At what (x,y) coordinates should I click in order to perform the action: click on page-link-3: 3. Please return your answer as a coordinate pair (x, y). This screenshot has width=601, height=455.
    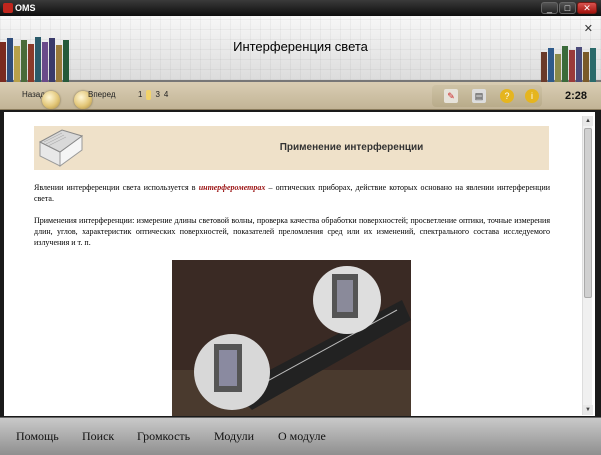
    Looking at the image, I should click on (157, 94).